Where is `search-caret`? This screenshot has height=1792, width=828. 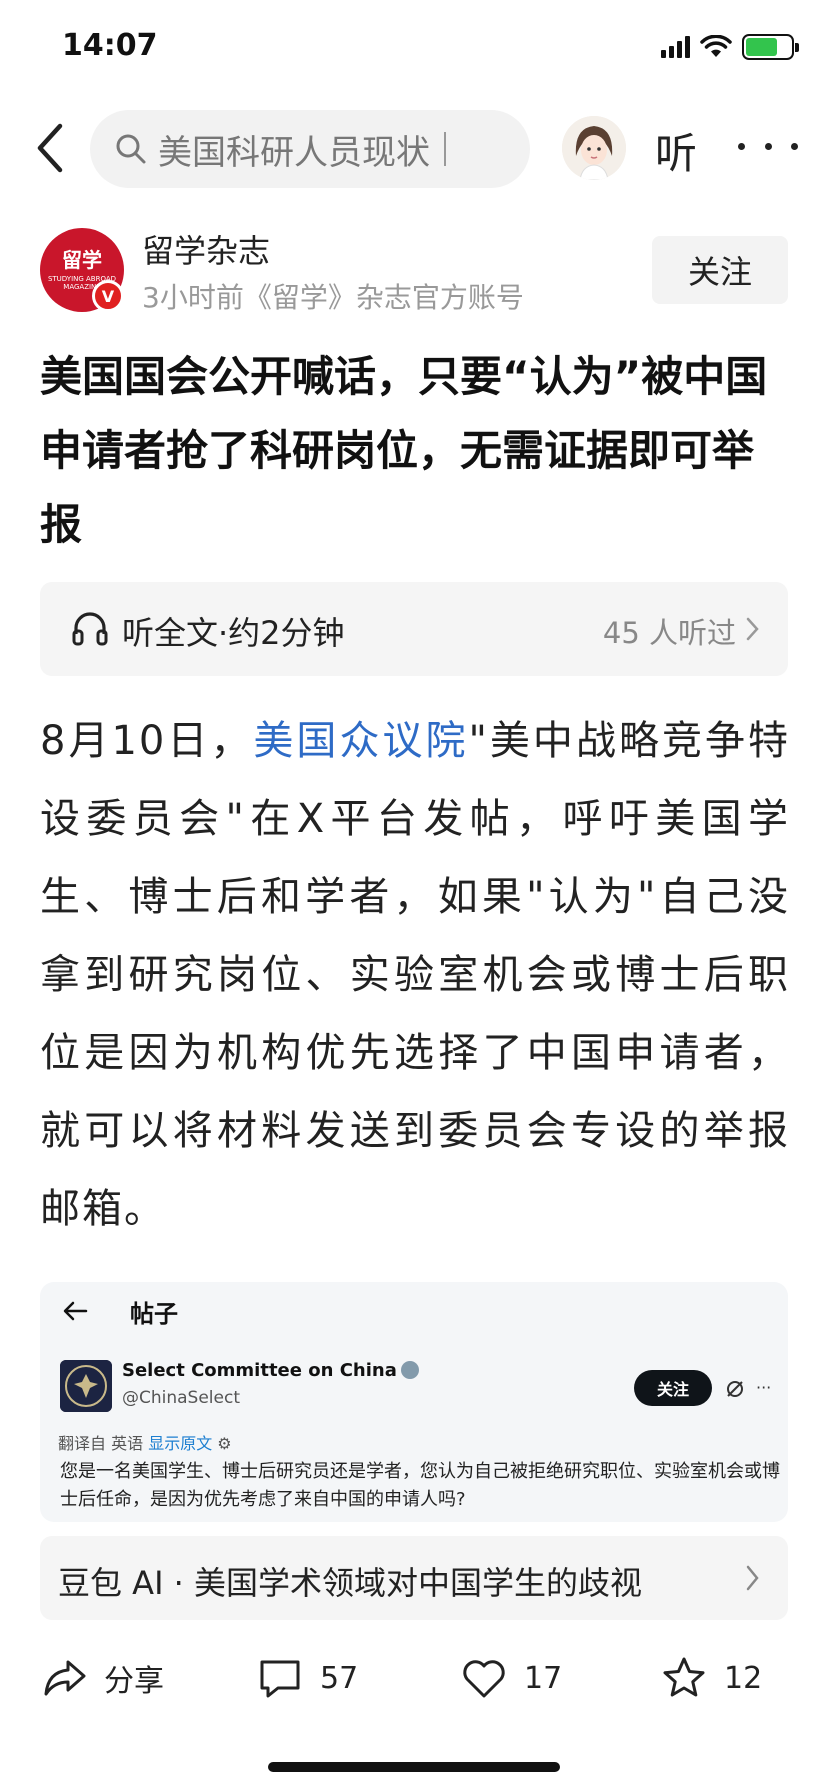
search-caret is located at coordinates (445, 149).